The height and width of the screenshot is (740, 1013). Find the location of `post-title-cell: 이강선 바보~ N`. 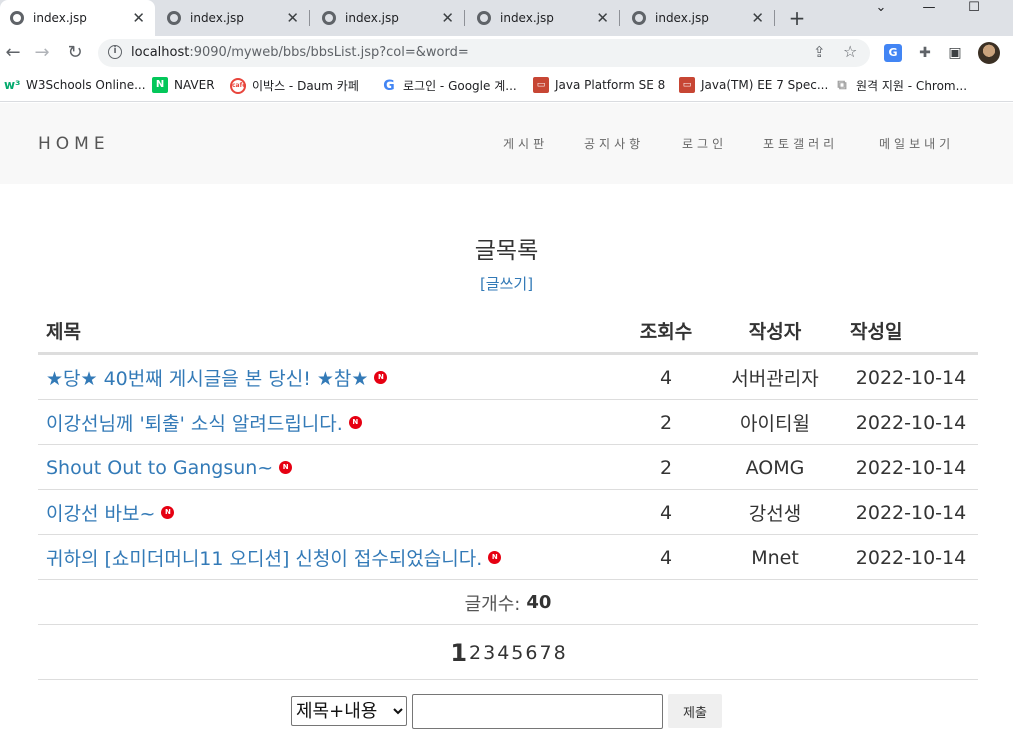

post-title-cell: 이강선 바보~ N is located at coordinates (110, 512).